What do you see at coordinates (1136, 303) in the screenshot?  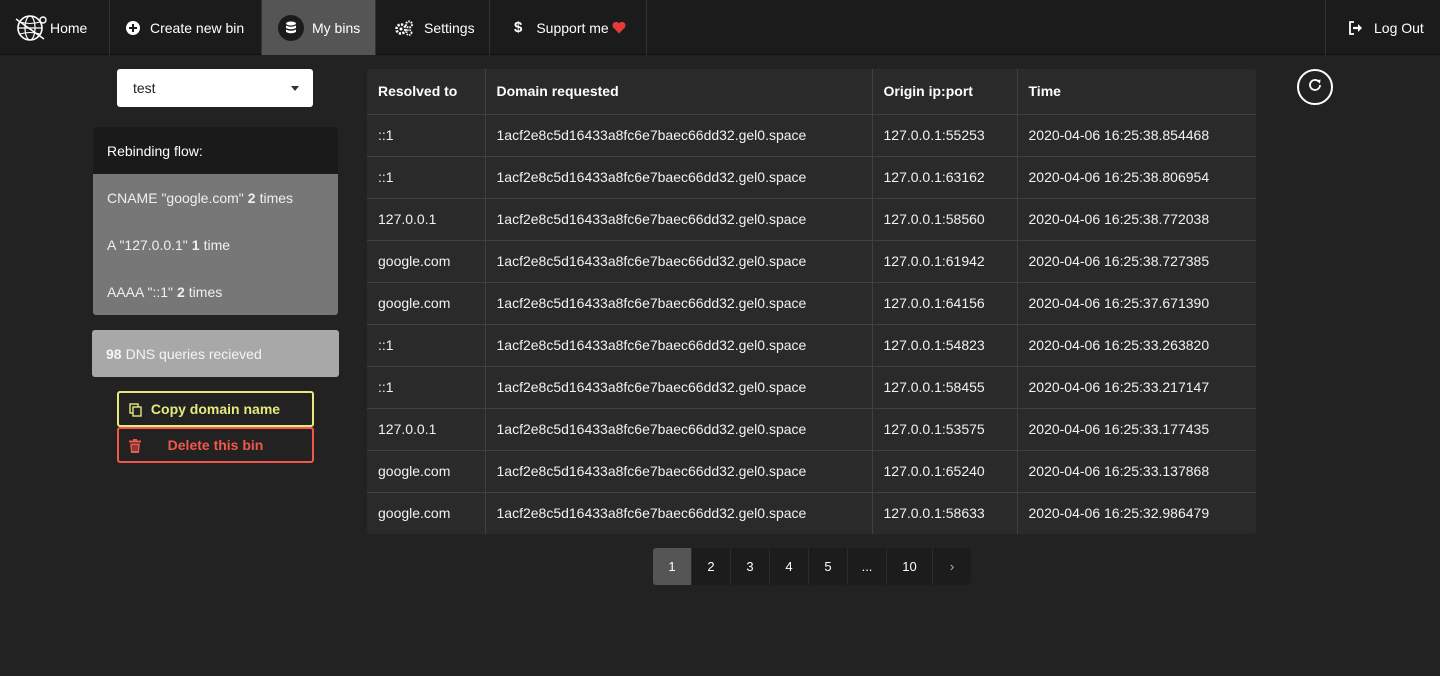 I see `cell-time: 2020-04-06 16:25:37.671390` at bounding box center [1136, 303].